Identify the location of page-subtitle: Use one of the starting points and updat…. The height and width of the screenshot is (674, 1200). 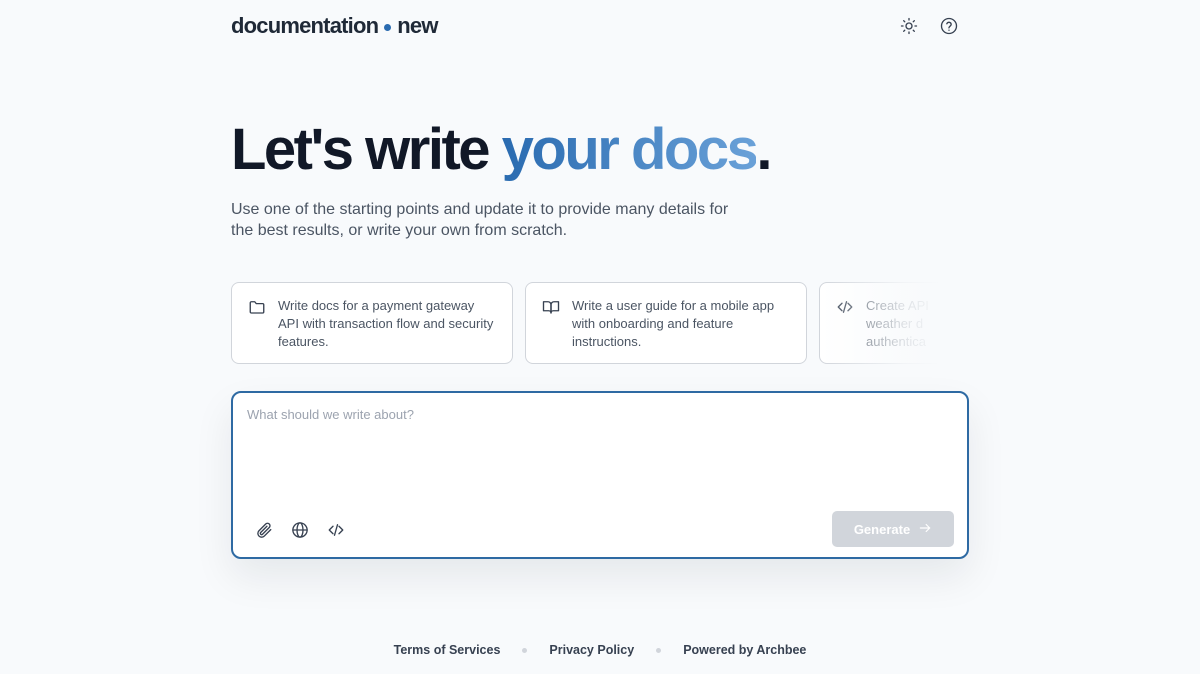
(480, 220).